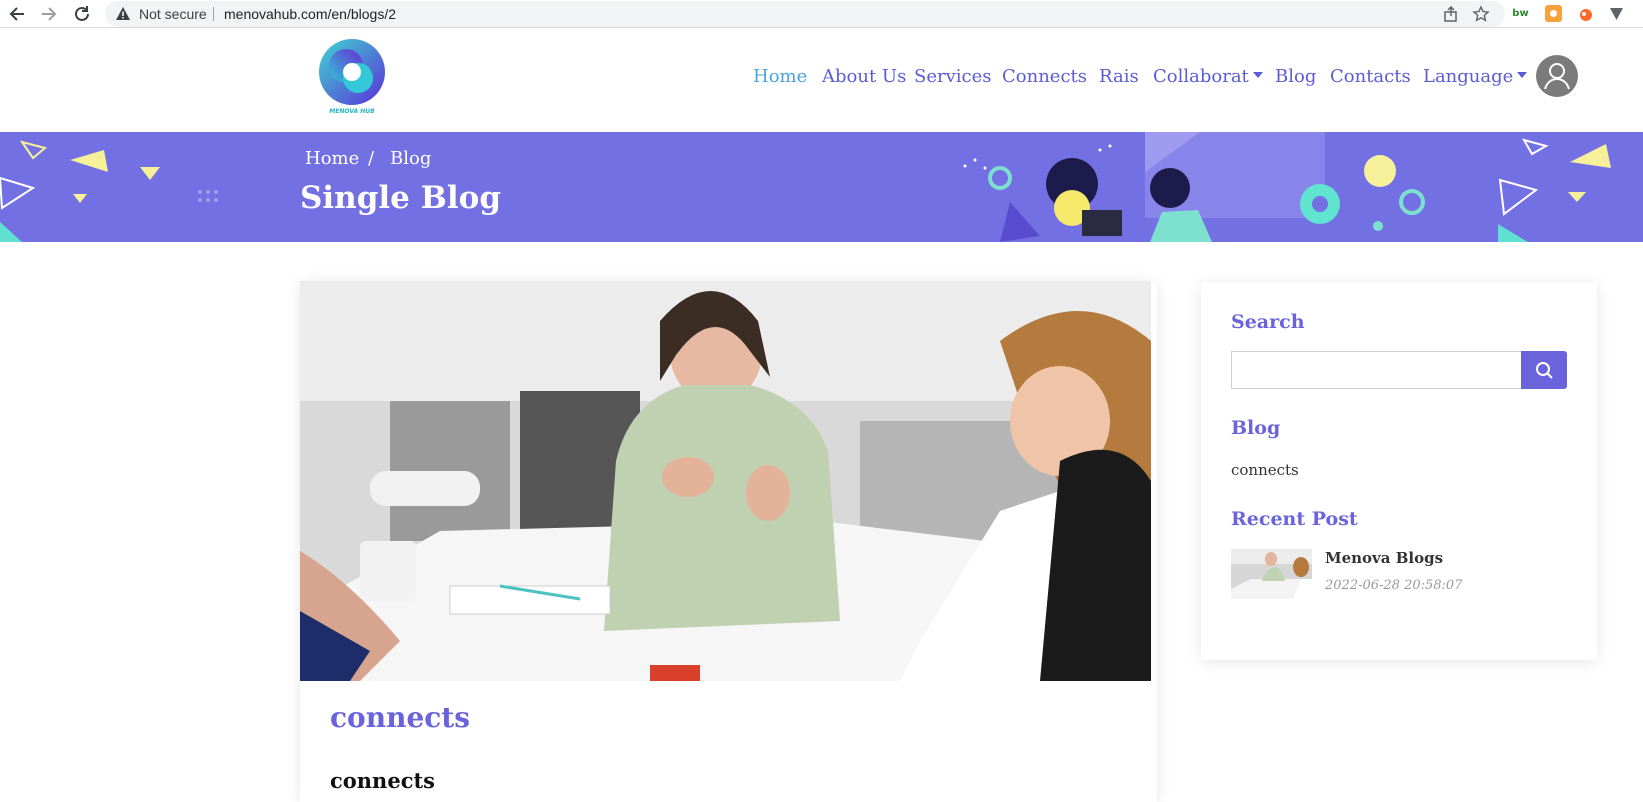 This screenshot has height=802, width=1643. I want to click on browser-toolbar: Not secure menovahub.com/en/blogs/2 bw, so click(821, 14).